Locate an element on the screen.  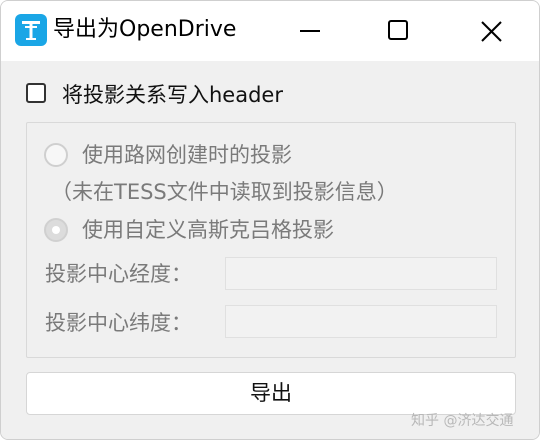
app-logo-icon is located at coordinates (31, 30).